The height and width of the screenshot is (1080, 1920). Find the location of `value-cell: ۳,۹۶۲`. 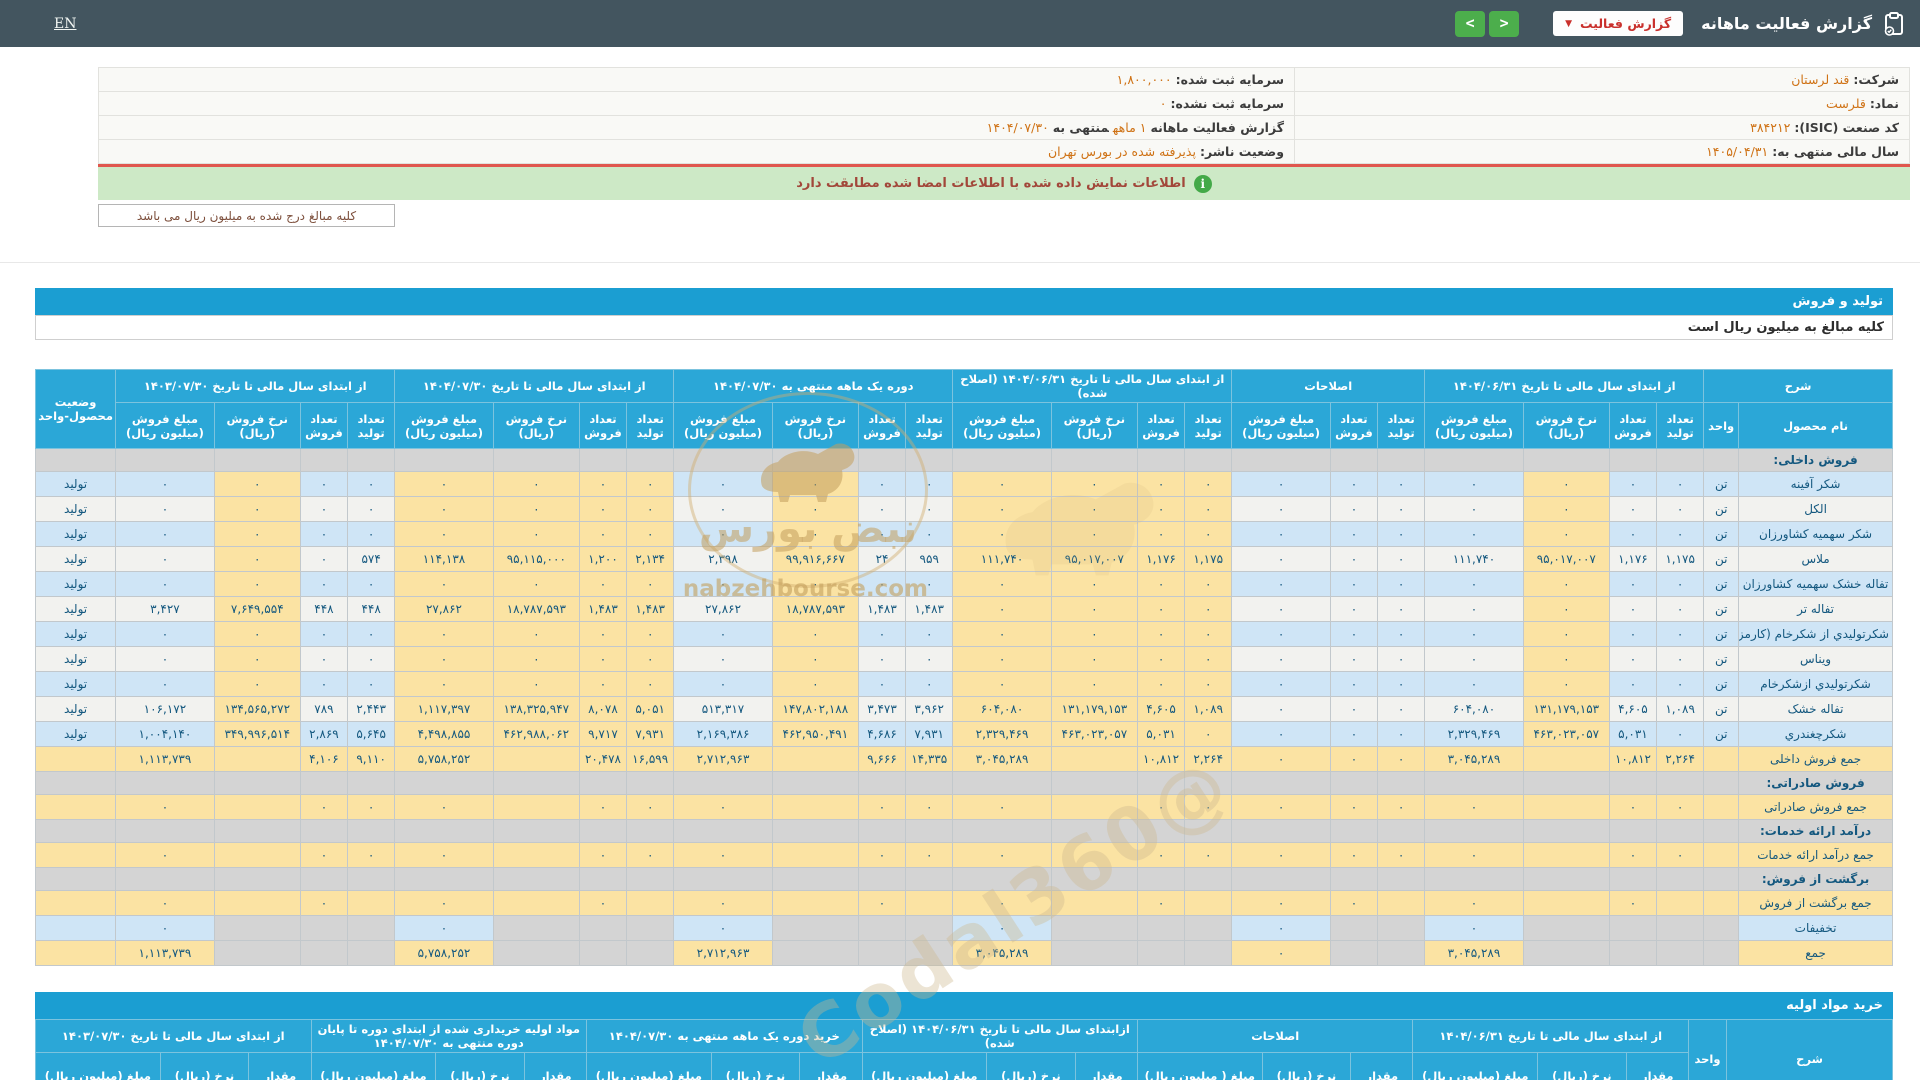

value-cell: ۳,۹۶۲ is located at coordinates (929, 709).